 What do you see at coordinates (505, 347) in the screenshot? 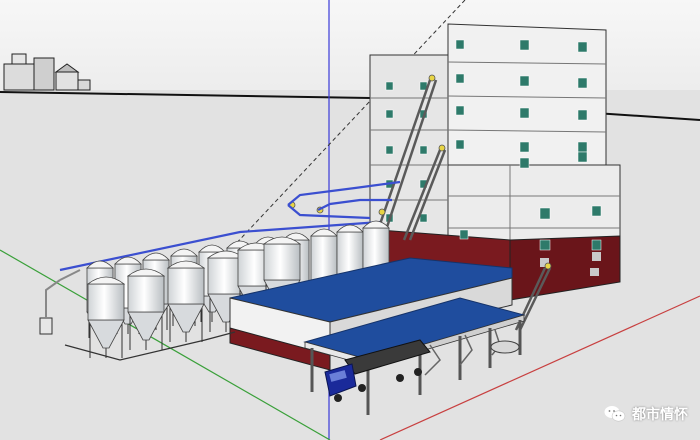
I see `discharge-drum` at bounding box center [505, 347].